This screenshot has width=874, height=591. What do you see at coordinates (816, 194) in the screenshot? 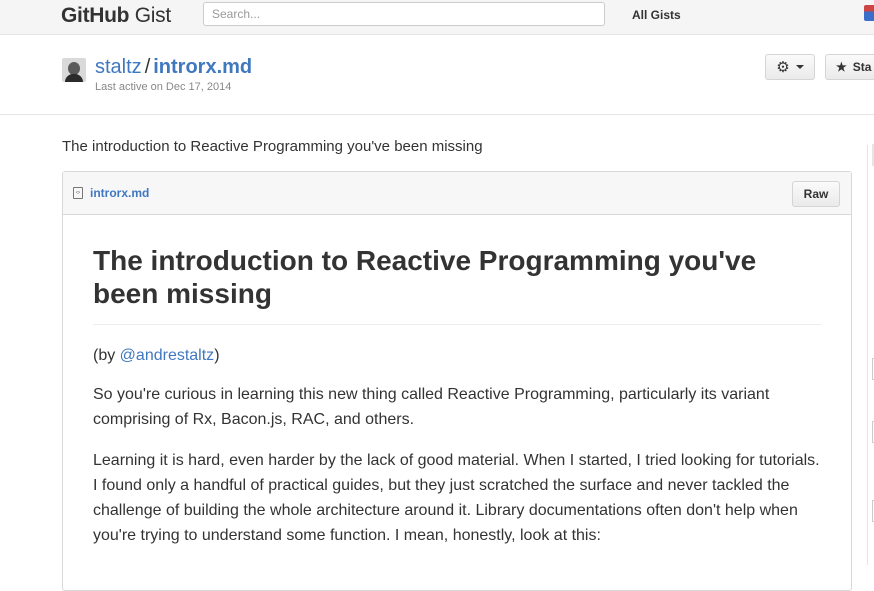
I see `raw-button: Raw` at bounding box center [816, 194].